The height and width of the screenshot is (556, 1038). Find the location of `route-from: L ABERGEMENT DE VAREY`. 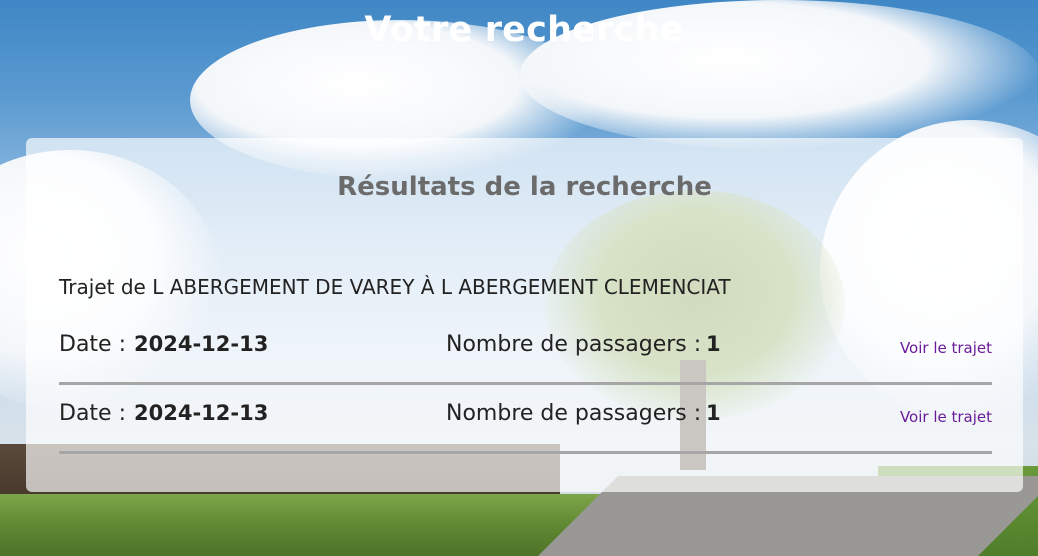

route-from: L ABERGEMENT DE VAREY is located at coordinates (283, 287).